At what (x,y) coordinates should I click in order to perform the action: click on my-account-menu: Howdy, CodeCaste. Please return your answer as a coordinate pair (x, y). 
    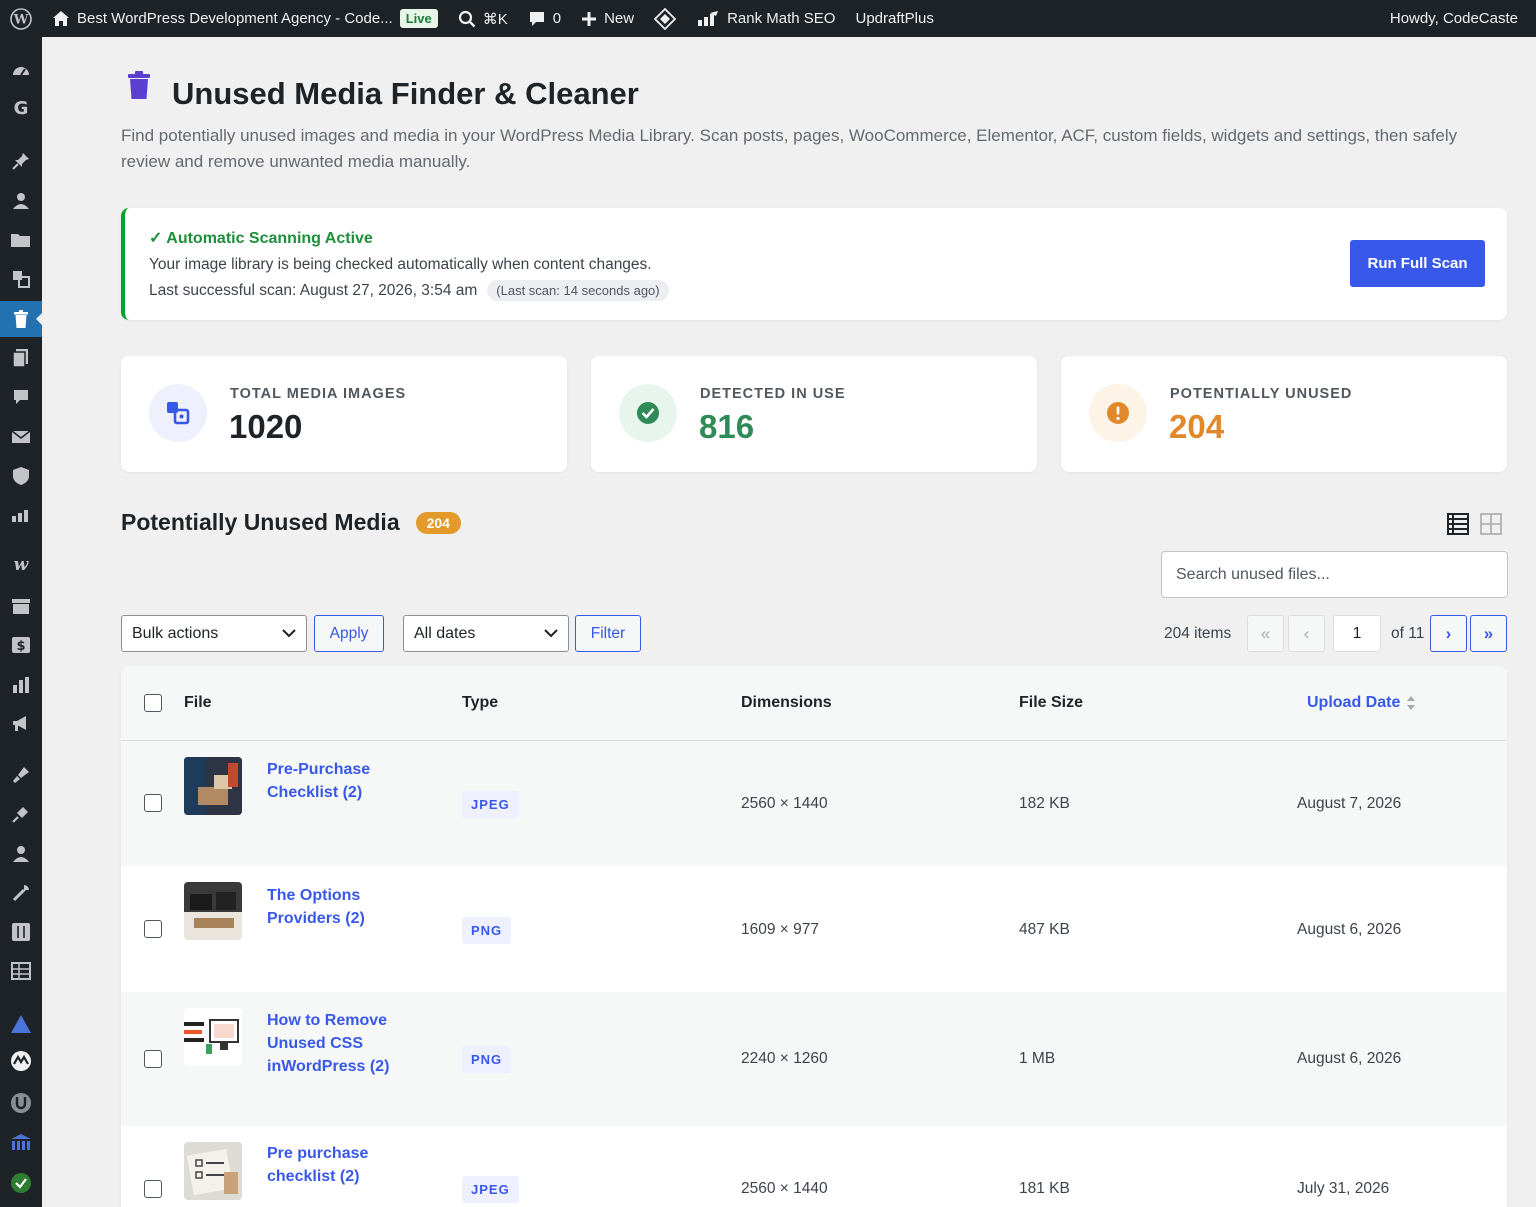
    Looking at the image, I should click on (1454, 18).